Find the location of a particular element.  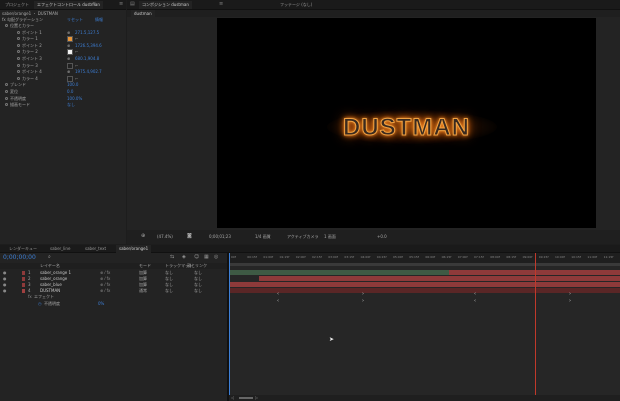

effect-prop-value: 680.1,904.8 is located at coordinates (87, 59).